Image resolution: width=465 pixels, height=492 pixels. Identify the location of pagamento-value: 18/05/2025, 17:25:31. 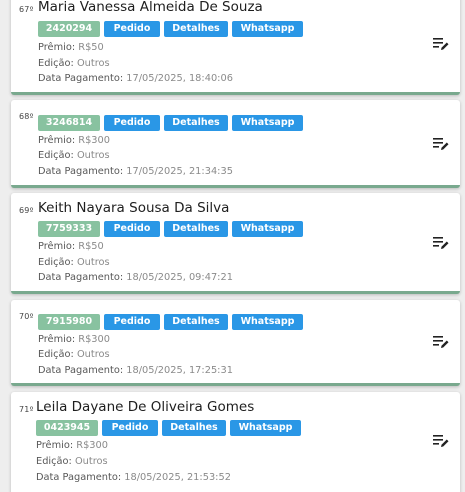
(179, 370).